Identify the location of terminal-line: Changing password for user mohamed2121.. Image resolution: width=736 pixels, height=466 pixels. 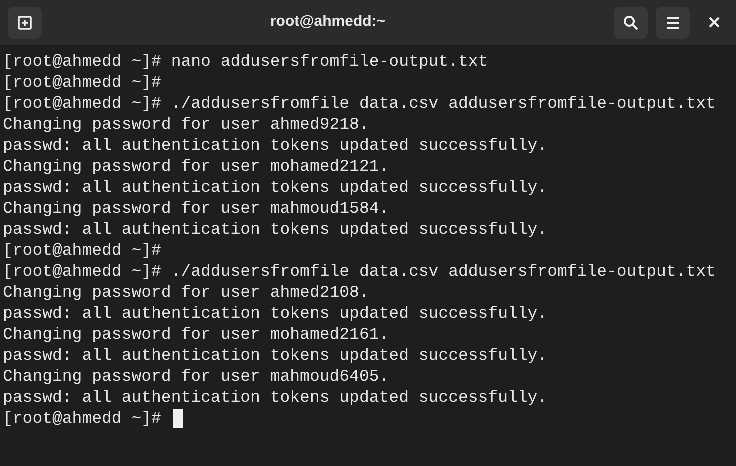
(196, 166).